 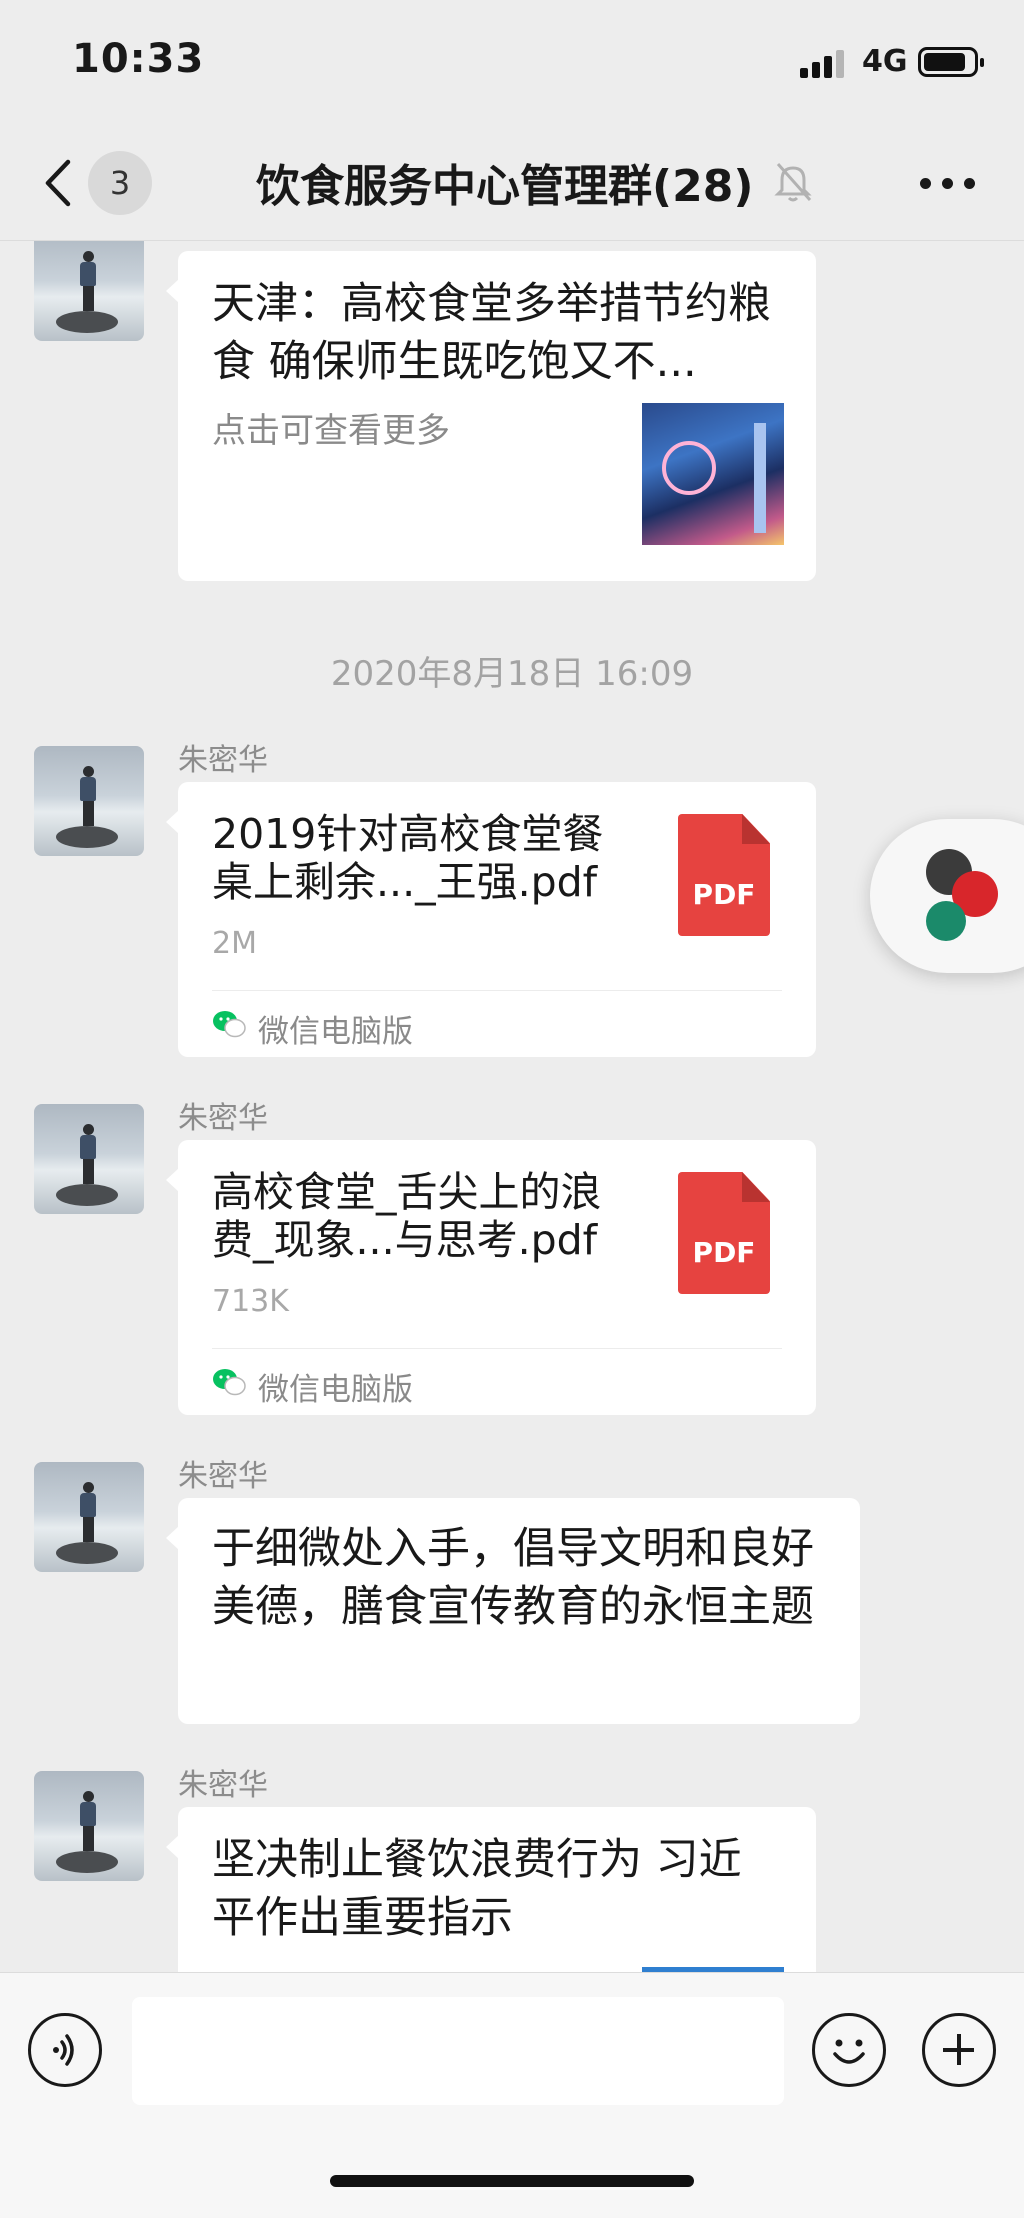 What do you see at coordinates (947, 896) in the screenshot?
I see `floating-window` at bounding box center [947, 896].